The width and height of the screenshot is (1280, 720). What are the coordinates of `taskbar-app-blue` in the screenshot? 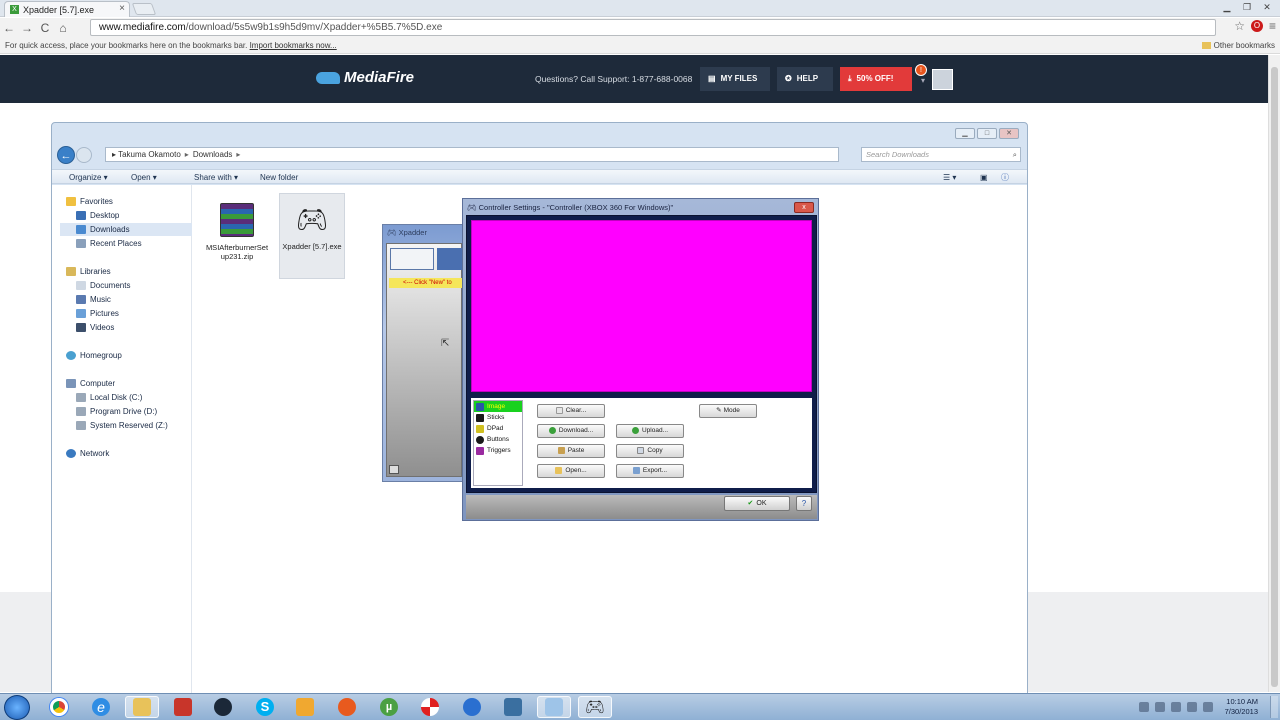 It's located at (472, 707).